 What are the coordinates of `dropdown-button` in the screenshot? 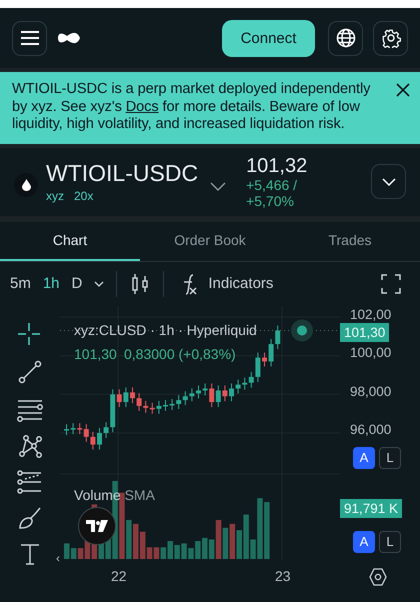 It's located at (388, 181).